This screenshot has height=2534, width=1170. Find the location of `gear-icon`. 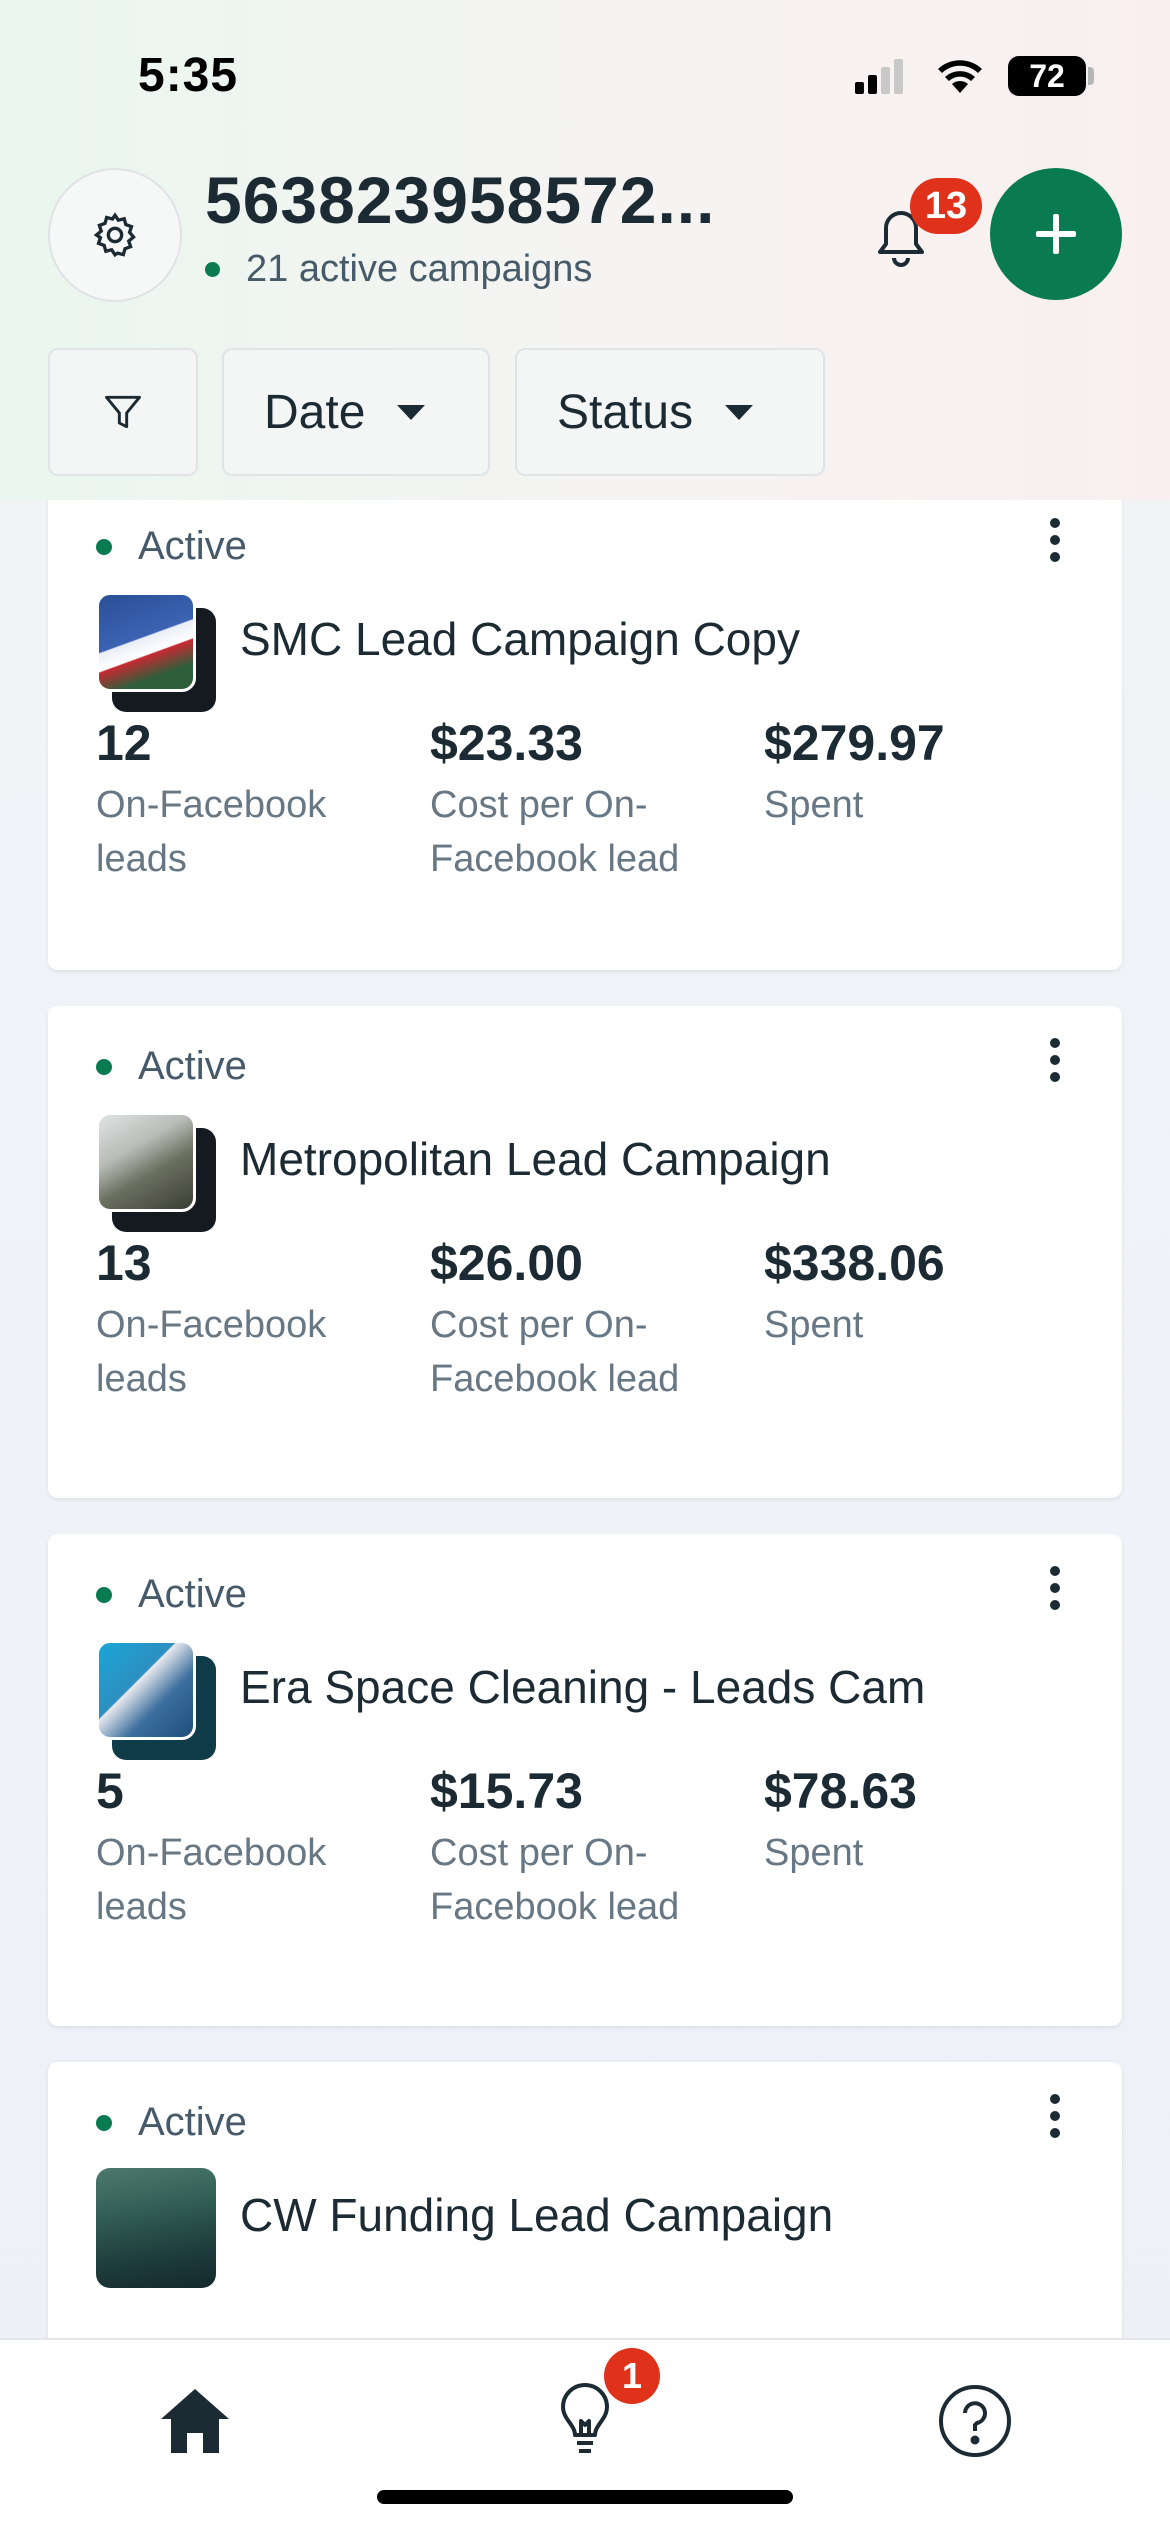

gear-icon is located at coordinates (114, 235).